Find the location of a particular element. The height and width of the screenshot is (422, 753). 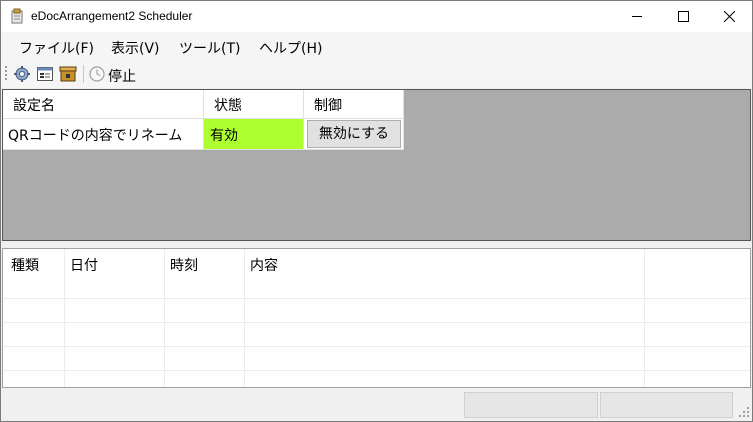

stop-button-label: 停止 is located at coordinates (122, 76).